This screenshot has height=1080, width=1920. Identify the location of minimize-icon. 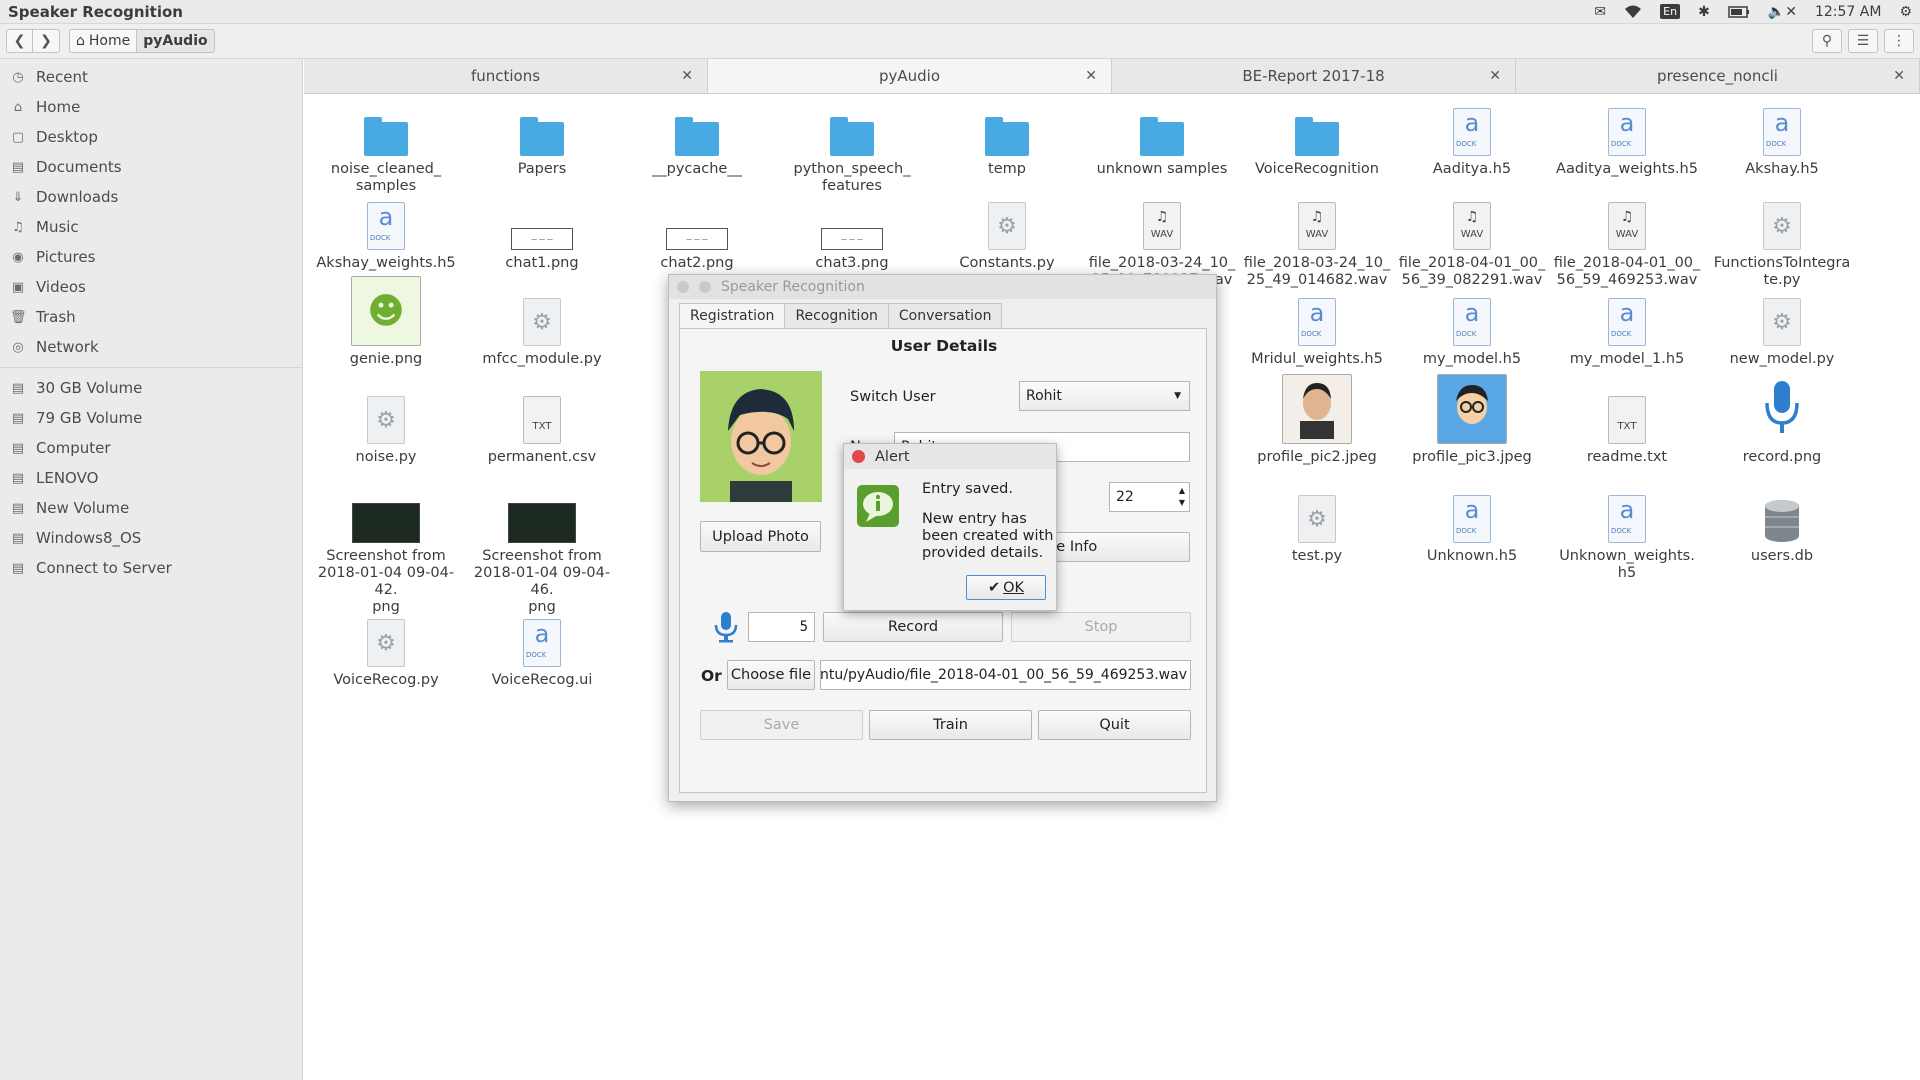
(705, 287).